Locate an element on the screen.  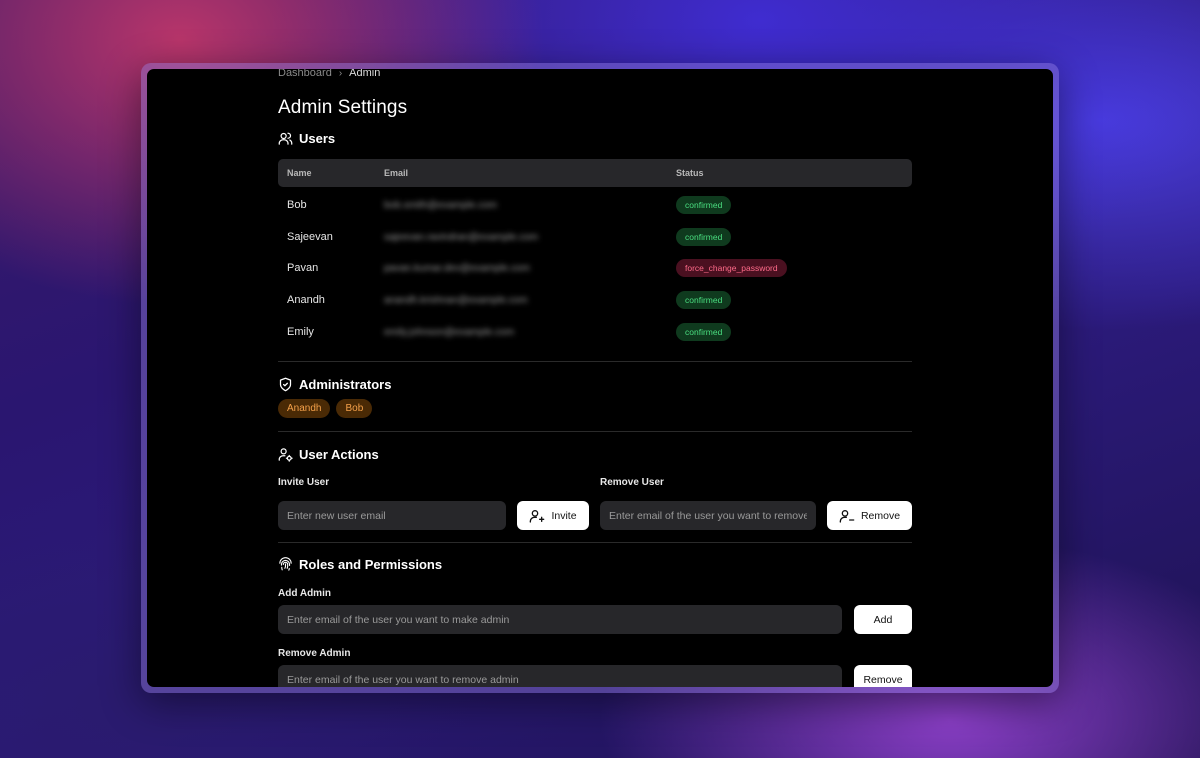
remove-admin-button: Remove is located at coordinates (883, 676).